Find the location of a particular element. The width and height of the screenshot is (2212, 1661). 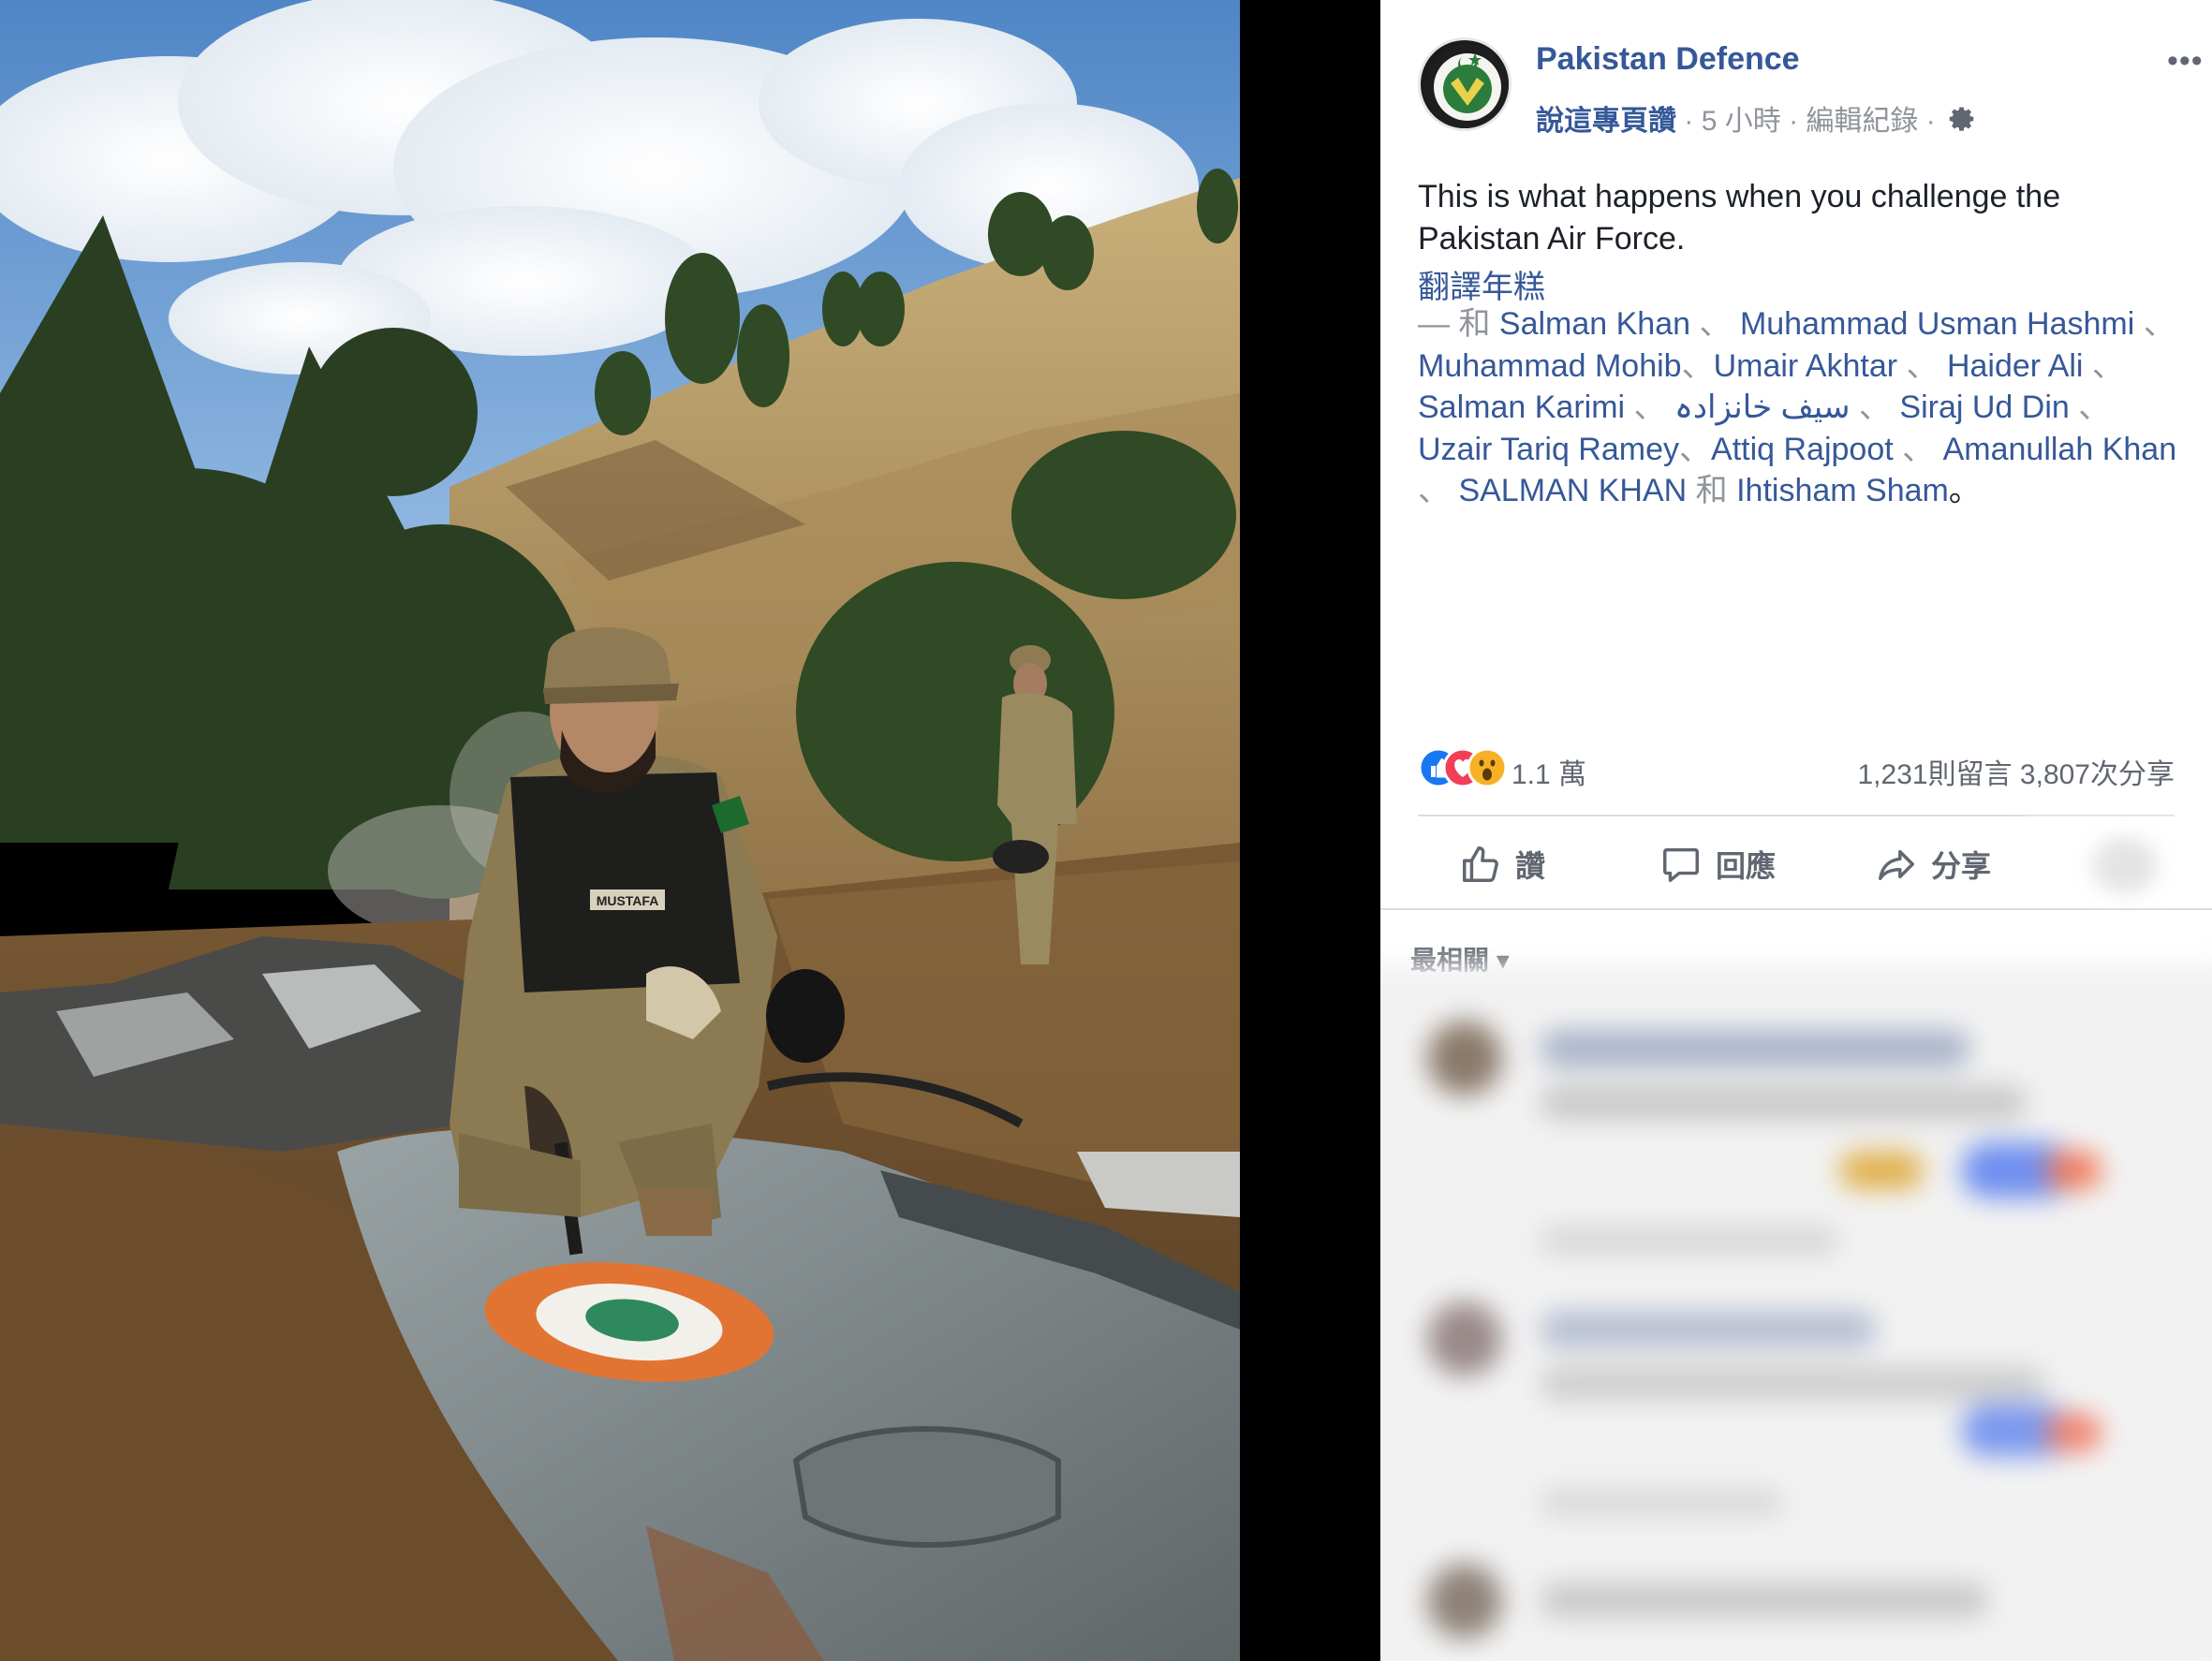

tagged-person-link: Haider Ali is located at coordinates (2015, 366).